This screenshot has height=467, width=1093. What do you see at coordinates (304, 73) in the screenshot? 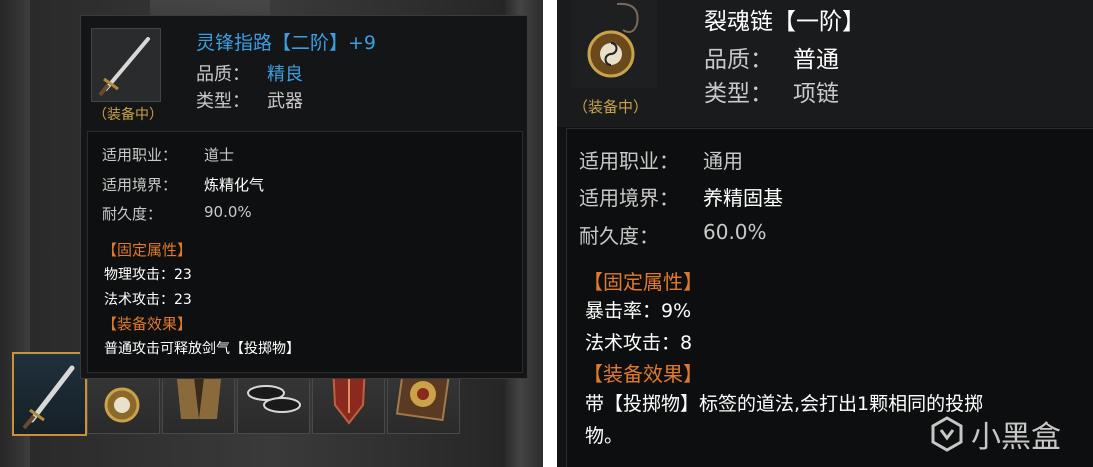
I see `tooltip-header: （装备中） 灵锋指路【二阶】+9 品质： 精良 类型： 武器` at bounding box center [304, 73].